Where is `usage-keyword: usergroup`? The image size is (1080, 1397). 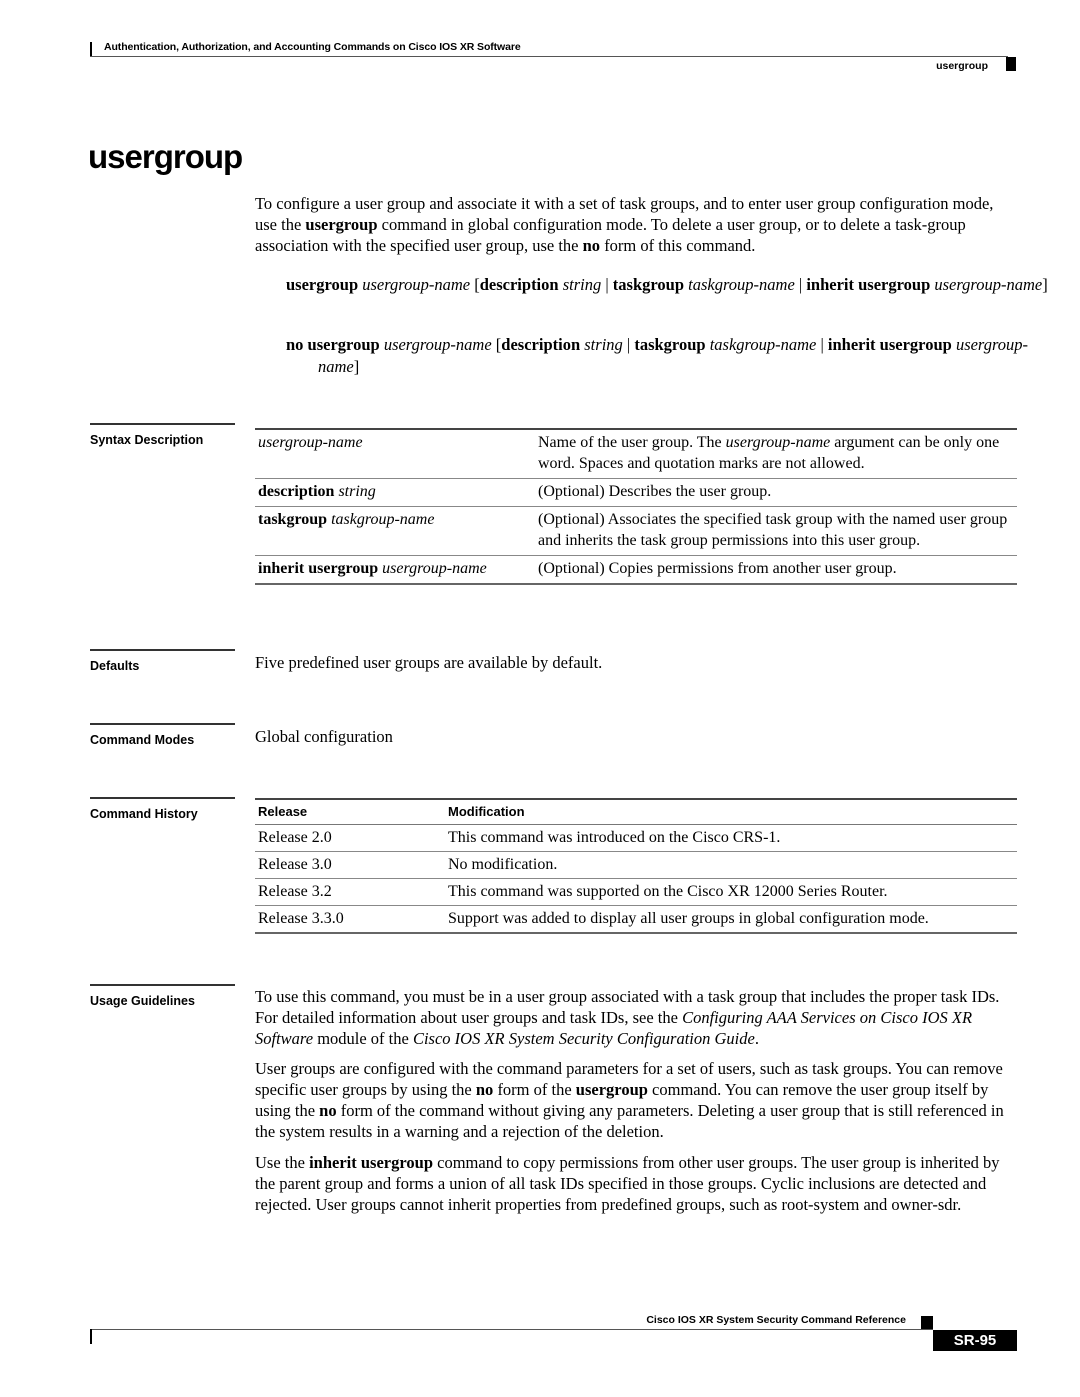 usage-keyword: usergroup is located at coordinates (611, 1089).